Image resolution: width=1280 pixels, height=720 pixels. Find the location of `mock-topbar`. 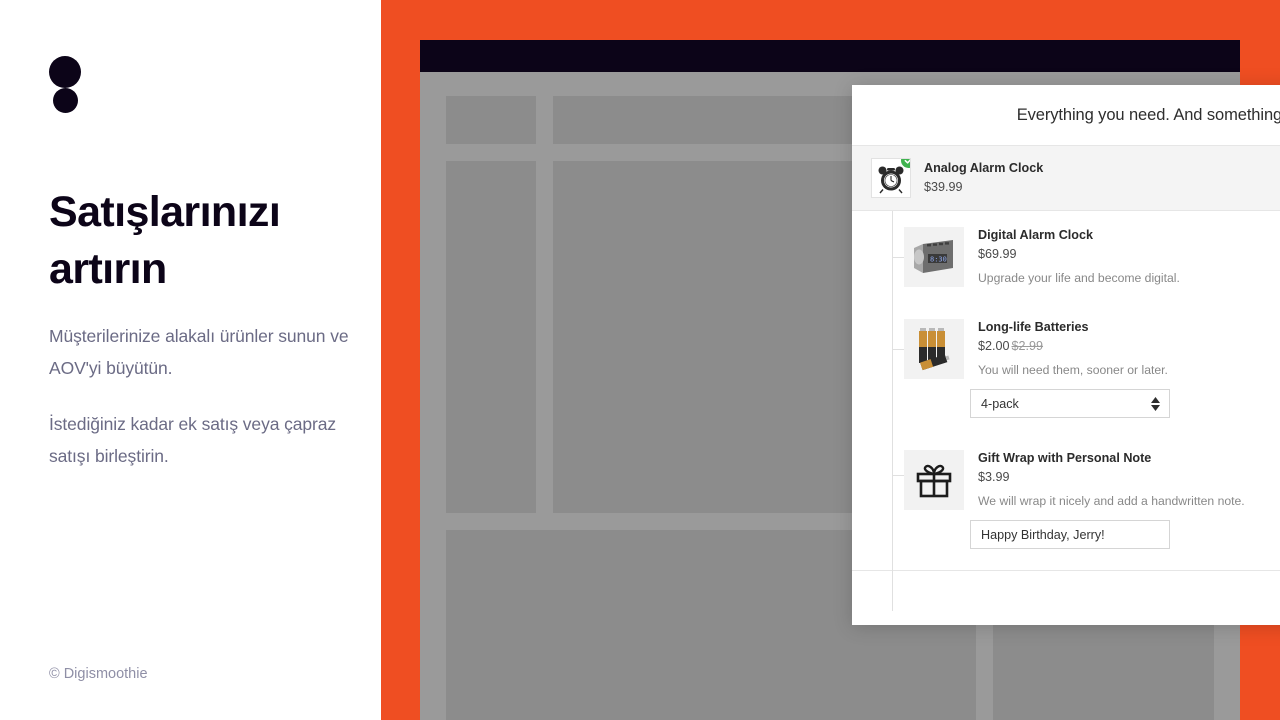

mock-topbar is located at coordinates (830, 56).